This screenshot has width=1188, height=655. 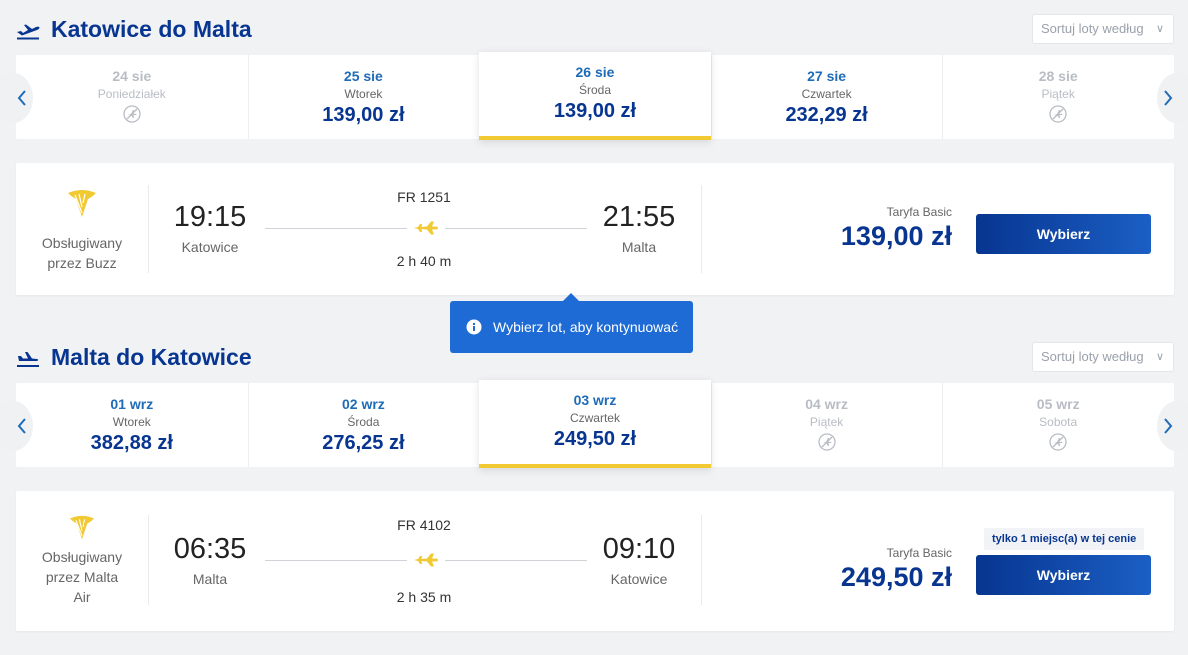 I want to click on depart-city: Malta, so click(x=210, y=579).